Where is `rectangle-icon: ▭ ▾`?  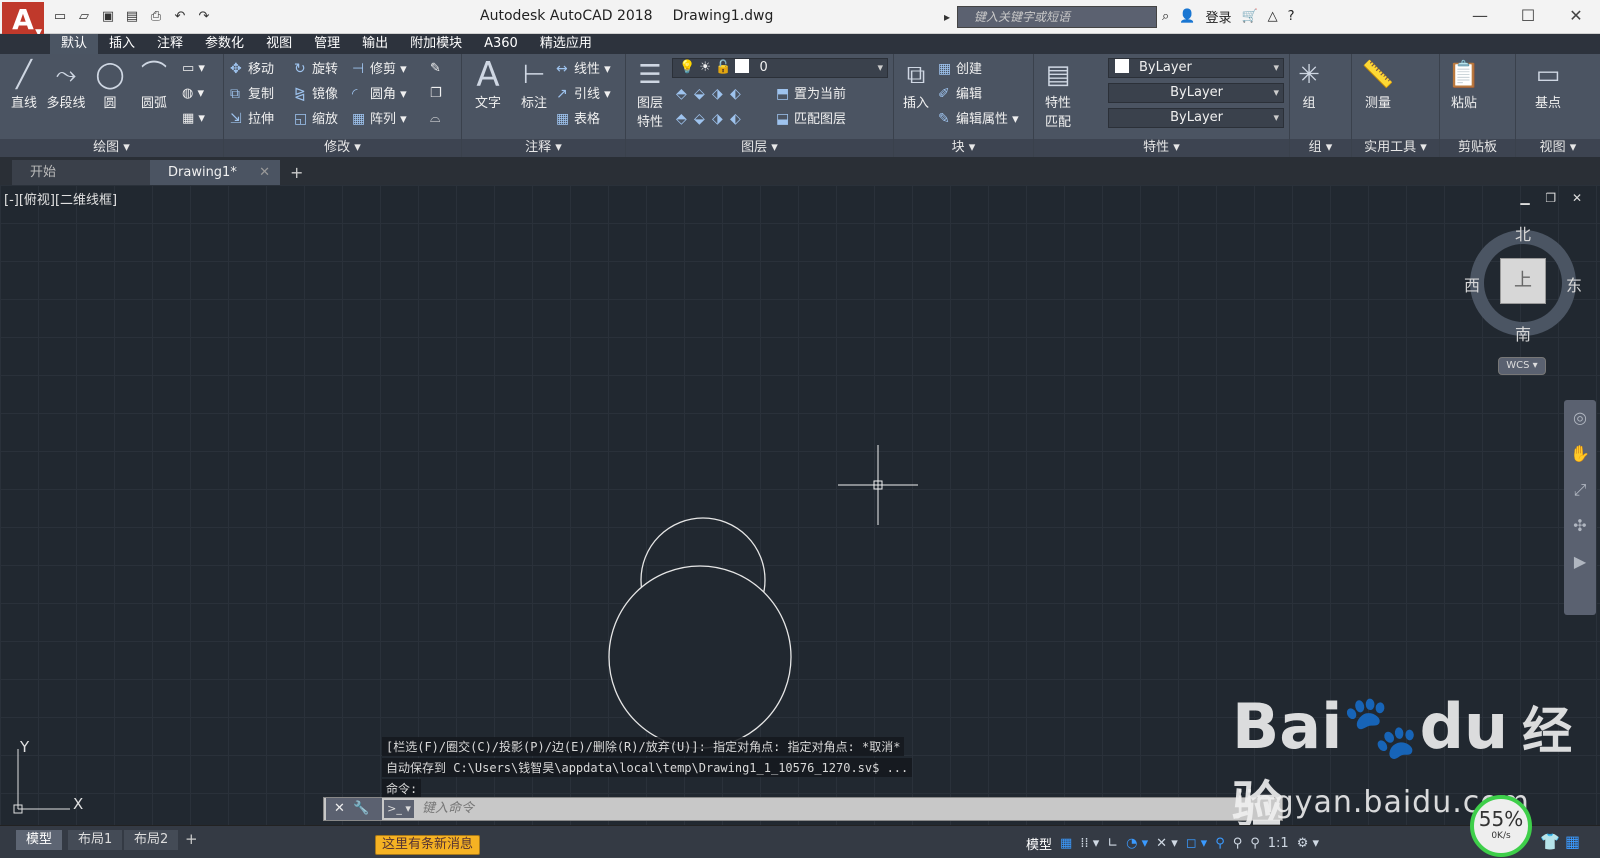
rectangle-icon: ▭ ▾ is located at coordinates (193, 69).